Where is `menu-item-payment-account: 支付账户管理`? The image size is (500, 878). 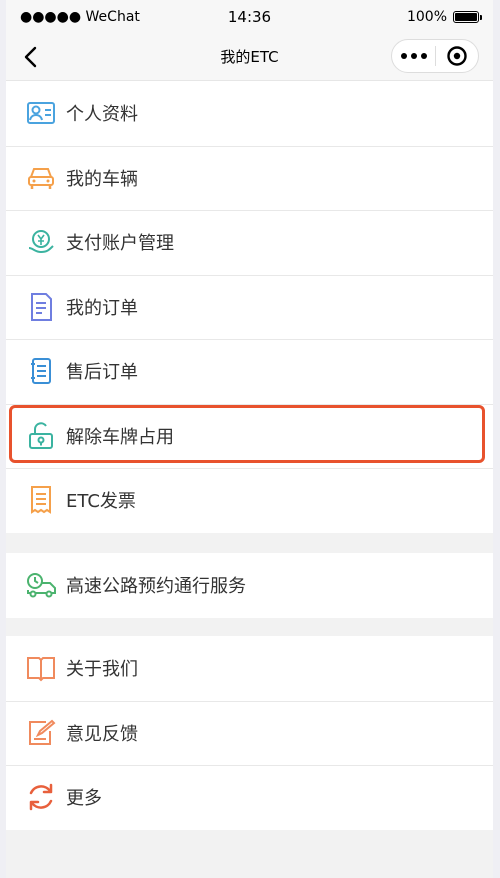
menu-item-payment-account: 支付账户管理 is located at coordinates (249, 242).